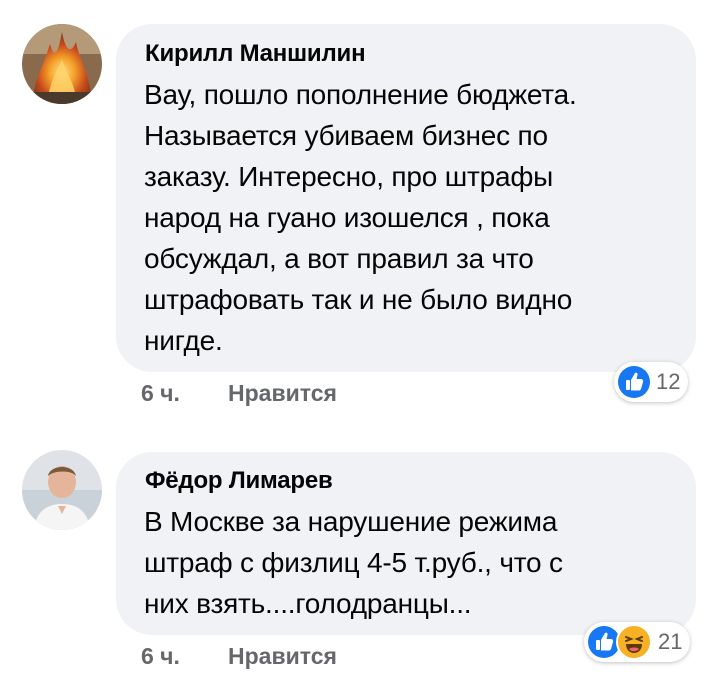 This screenshot has width=720, height=683. What do you see at coordinates (668, 381) in the screenshot?
I see `reaction-count: 12` at bounding box center [668, 381].